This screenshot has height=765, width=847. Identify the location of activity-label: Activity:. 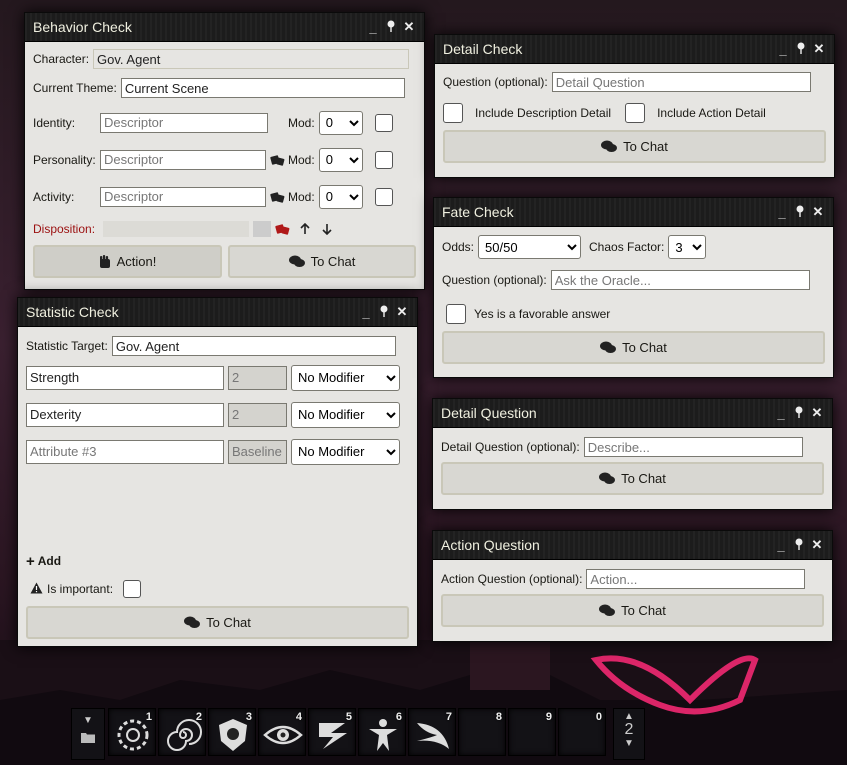
(54, 196).